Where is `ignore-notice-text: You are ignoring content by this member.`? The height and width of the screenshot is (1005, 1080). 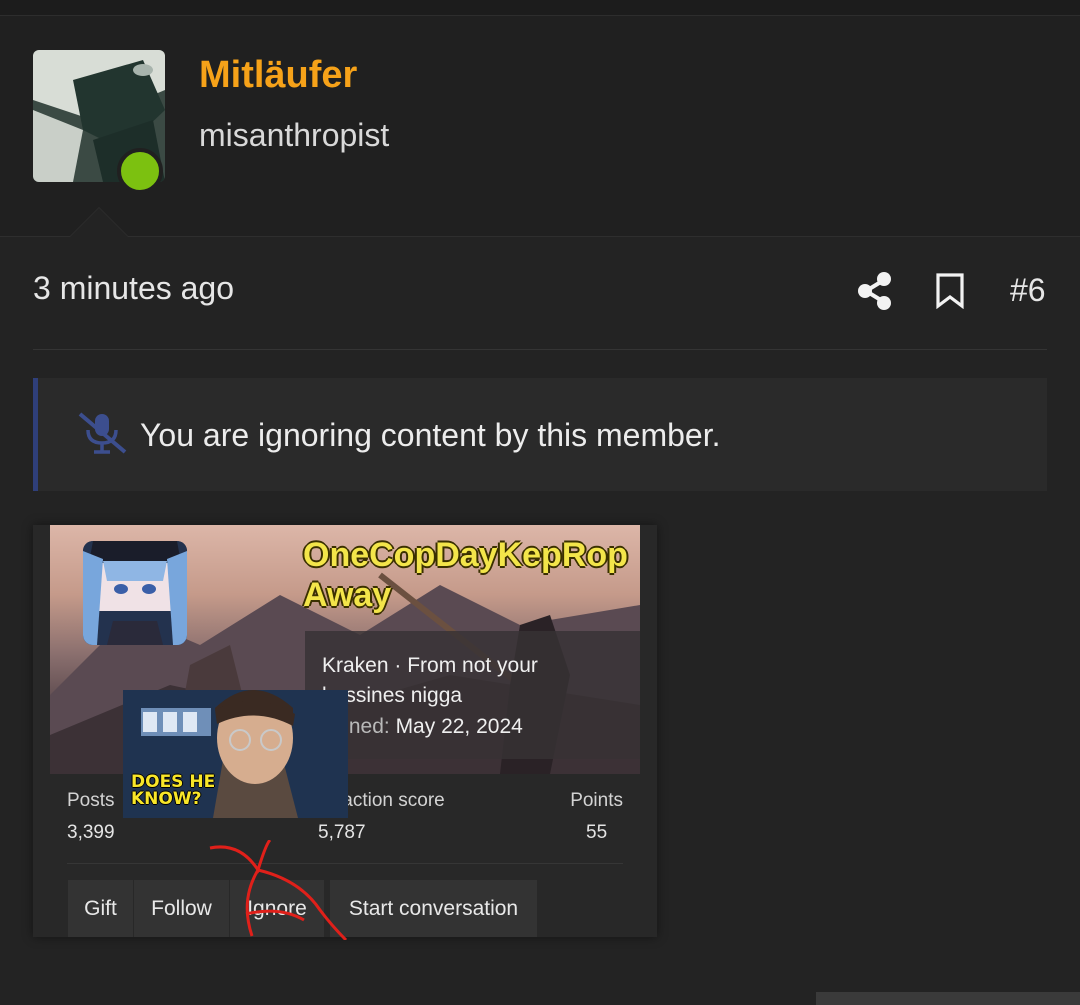 ignore-notice-text: You are ignoring content by this member. is located at coordinates (430, 435).